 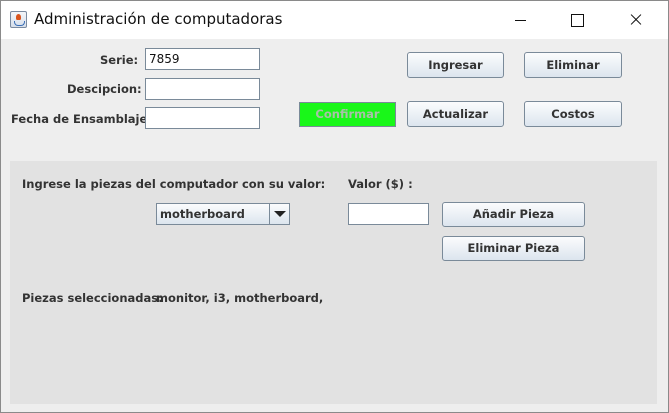 I want to click on serie-field: 7859, so click(x=202, y=59).